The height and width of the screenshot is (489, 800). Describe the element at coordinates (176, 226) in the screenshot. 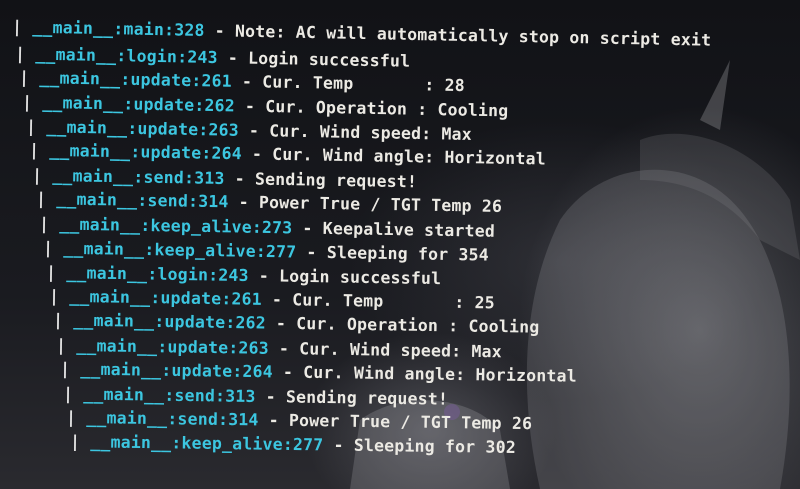

I see `log-module: __main__:keep_alive:273` at that location.